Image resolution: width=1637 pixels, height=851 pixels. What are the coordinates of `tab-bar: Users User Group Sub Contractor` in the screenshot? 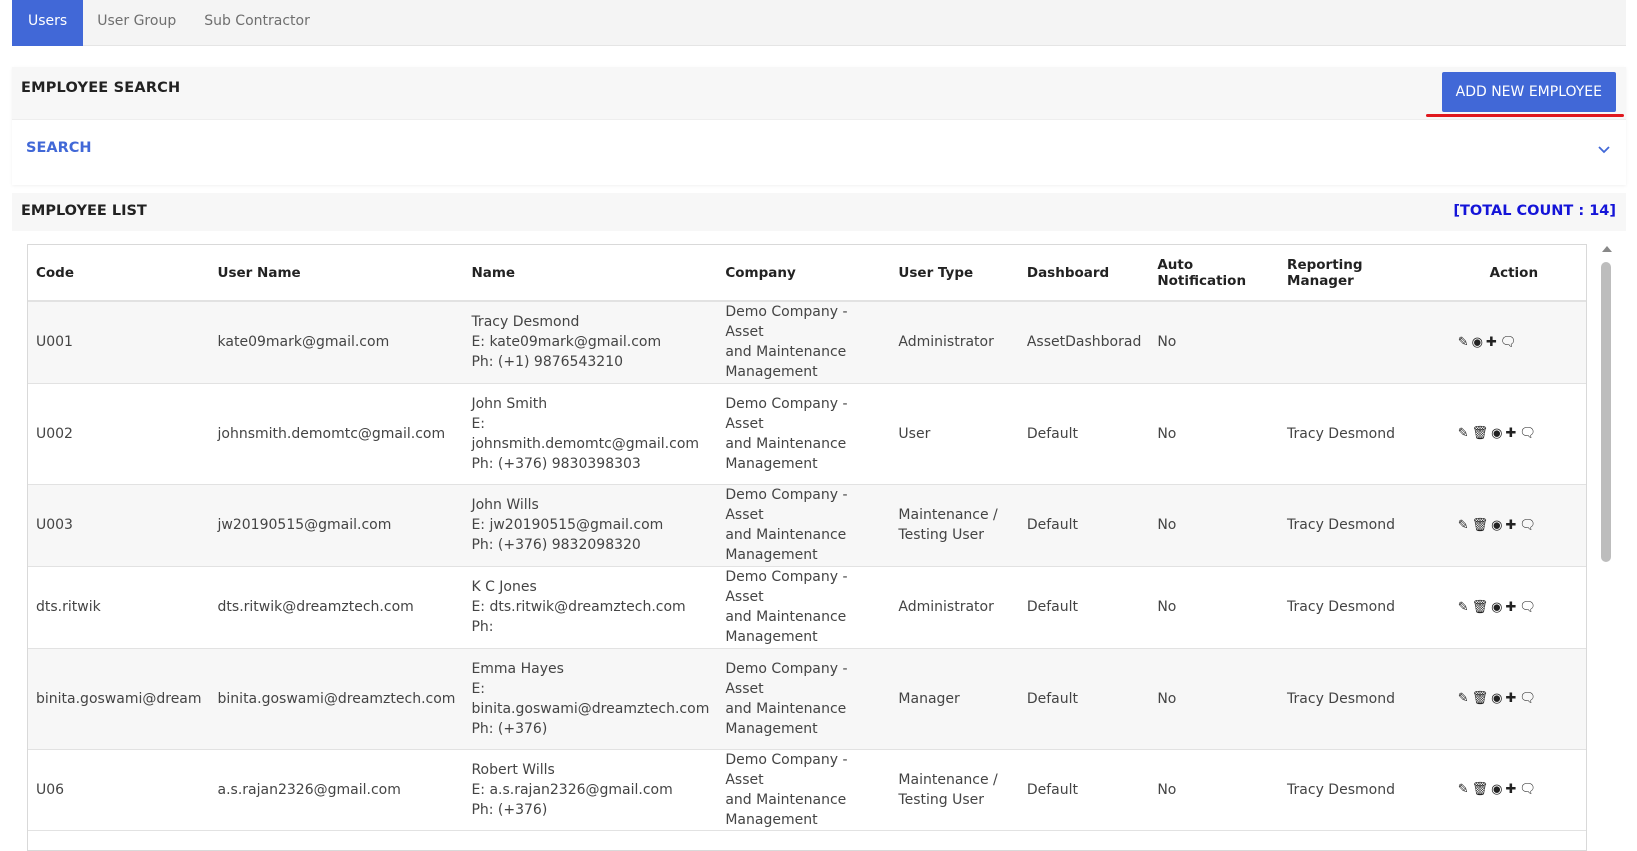 It's located at (819, 23).